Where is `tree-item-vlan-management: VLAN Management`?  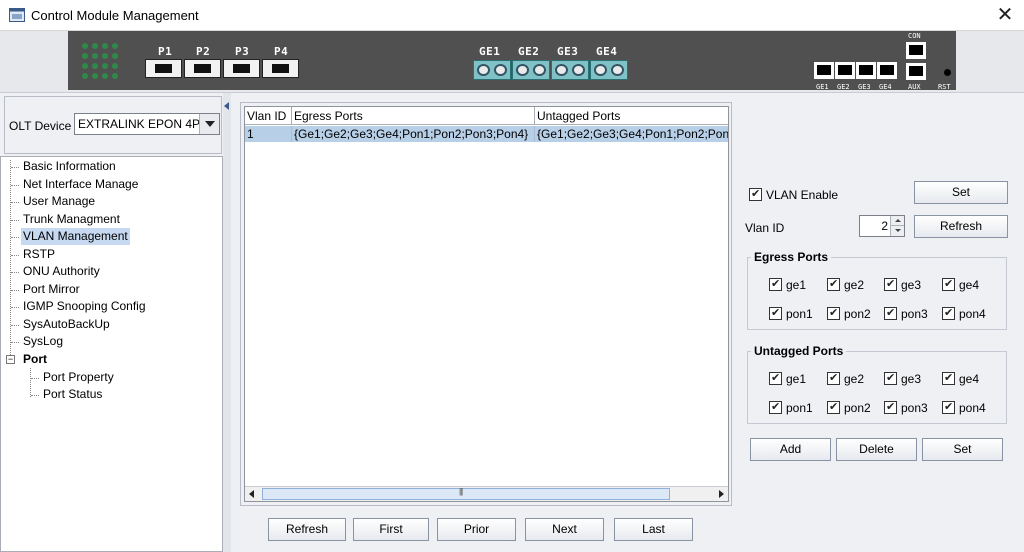 tree-item-vlan-management: VLAN Management is located at coordinates (75, 236).